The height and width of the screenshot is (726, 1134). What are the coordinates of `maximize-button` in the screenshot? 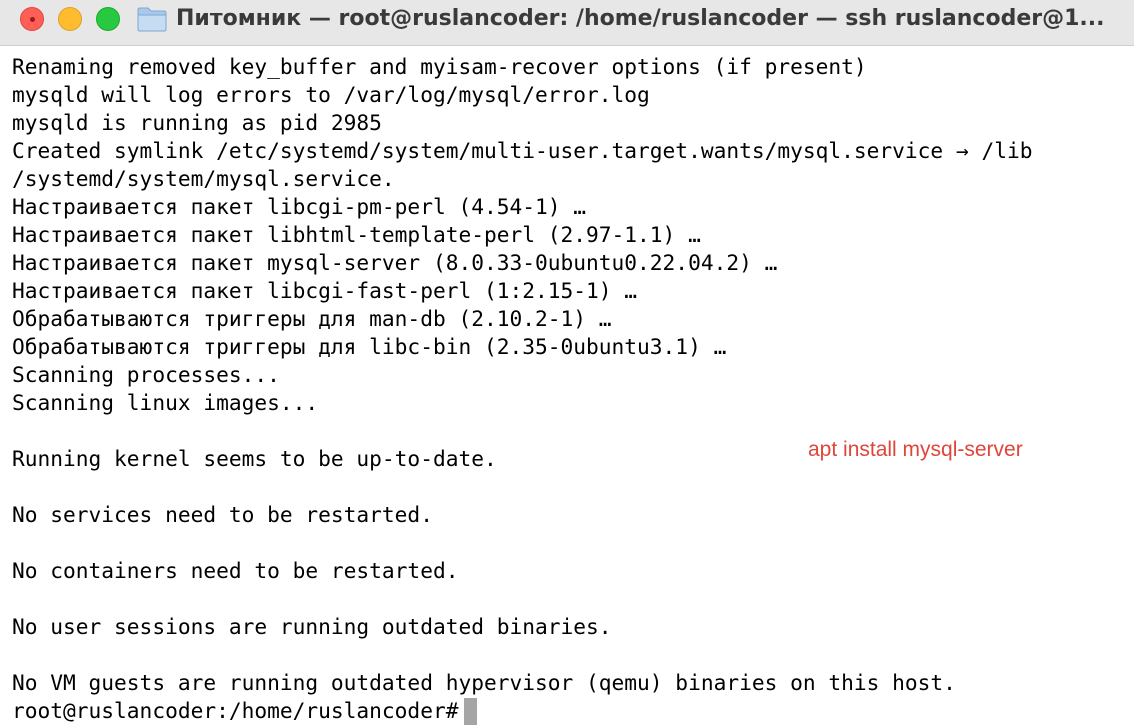 It's located at (108, 19).